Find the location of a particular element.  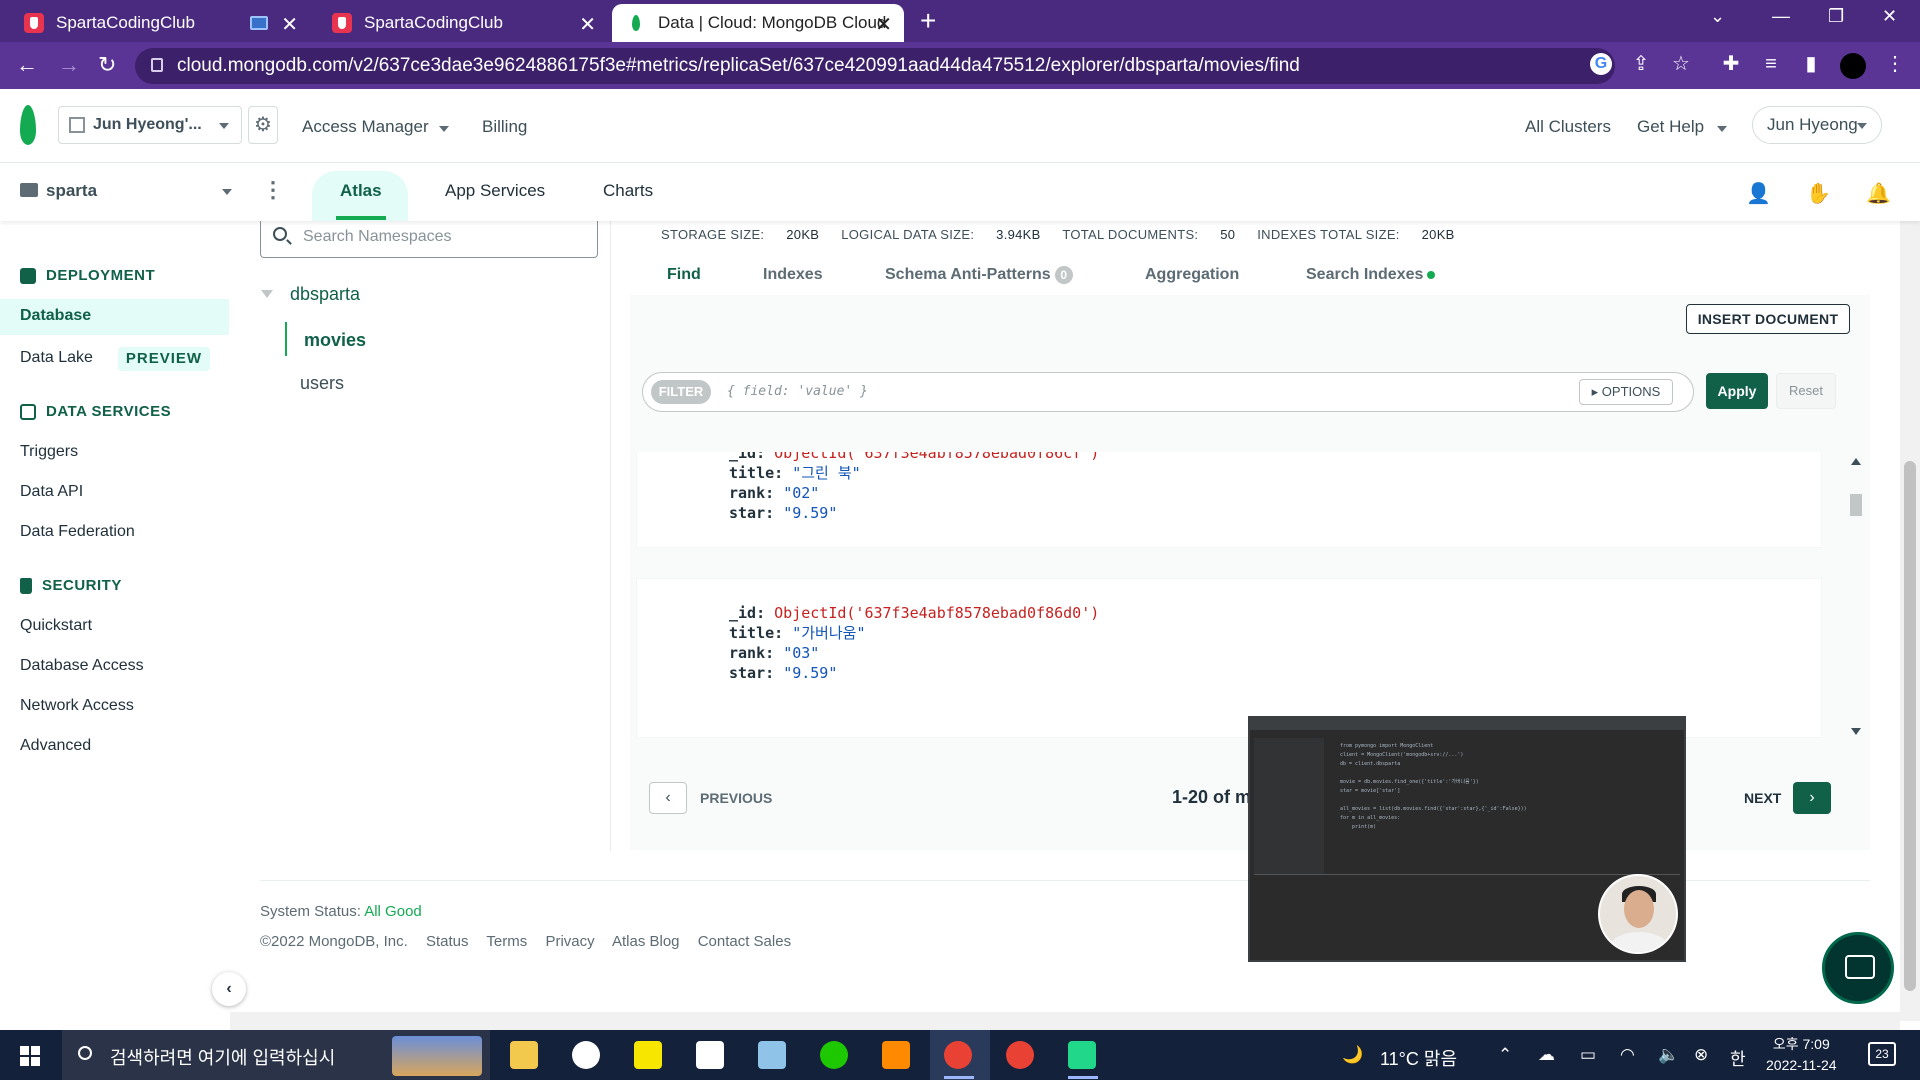

tab-charts: Charts is located at coordinates (628, 191).